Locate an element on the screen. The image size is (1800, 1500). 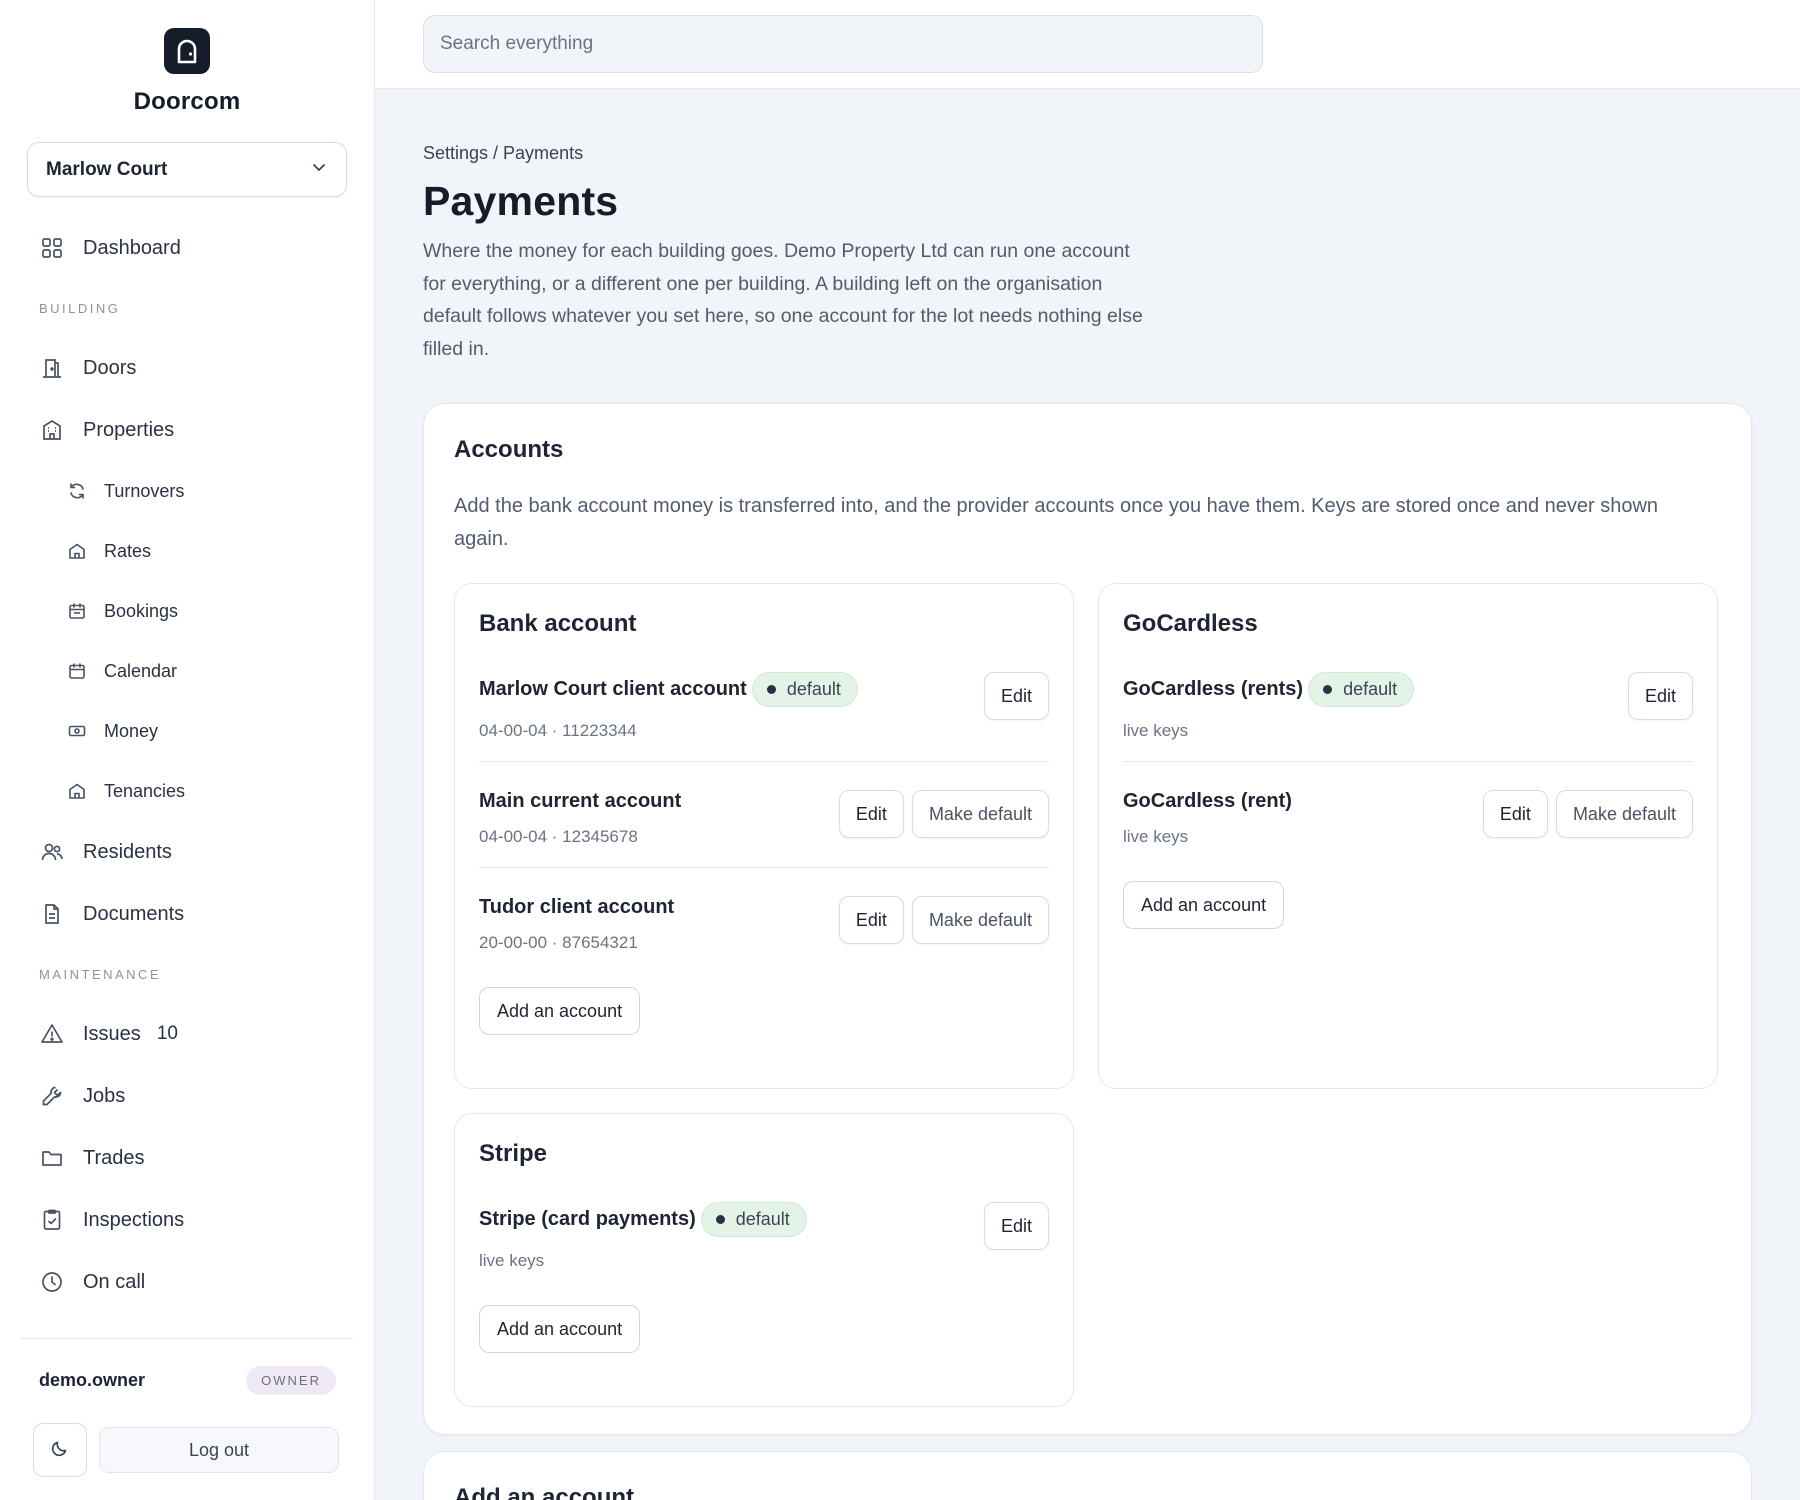
grid-icon is located at coordinates (52, 248).